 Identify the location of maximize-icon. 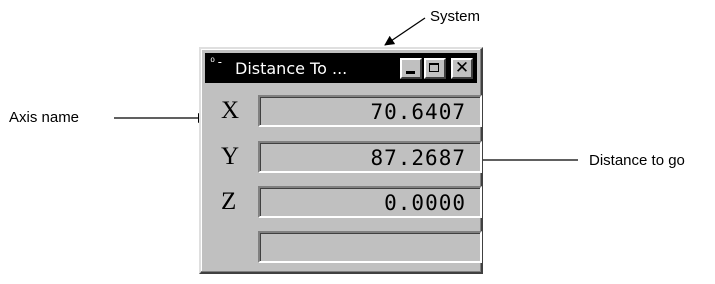
(434, 67).